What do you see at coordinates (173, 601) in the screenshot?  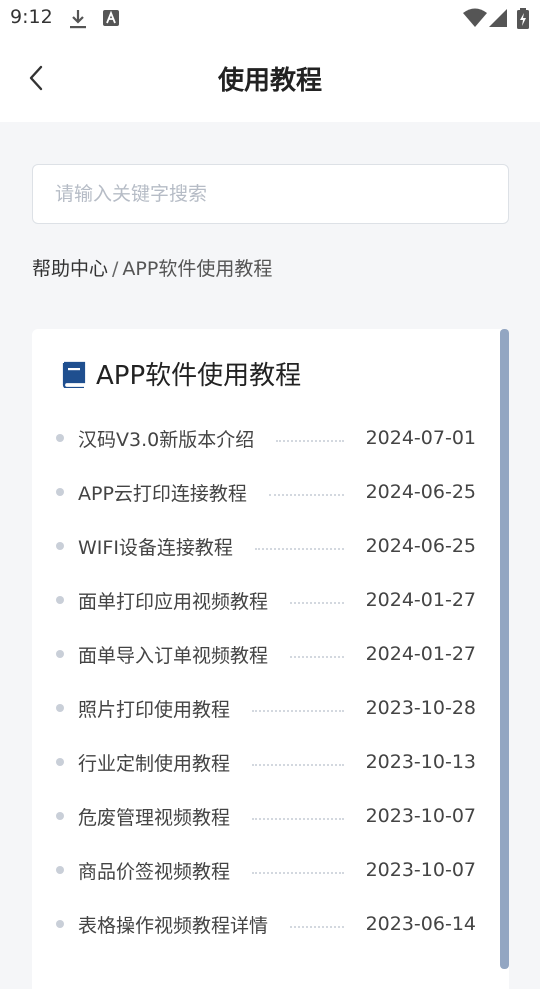 I see `list-item-title: 面单打印应用视频教程` at bounding box center [173, 601].